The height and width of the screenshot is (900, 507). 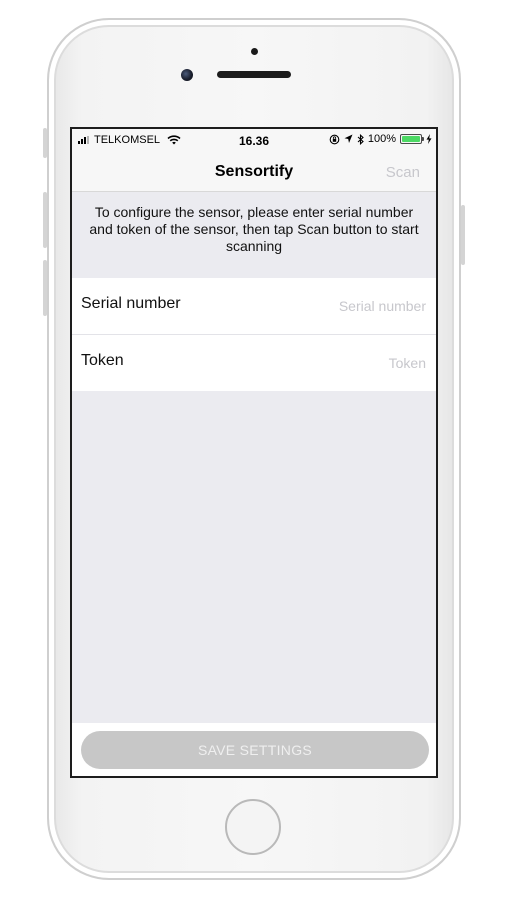 I want to click on token-label: Token, so click(x=102, y=360).